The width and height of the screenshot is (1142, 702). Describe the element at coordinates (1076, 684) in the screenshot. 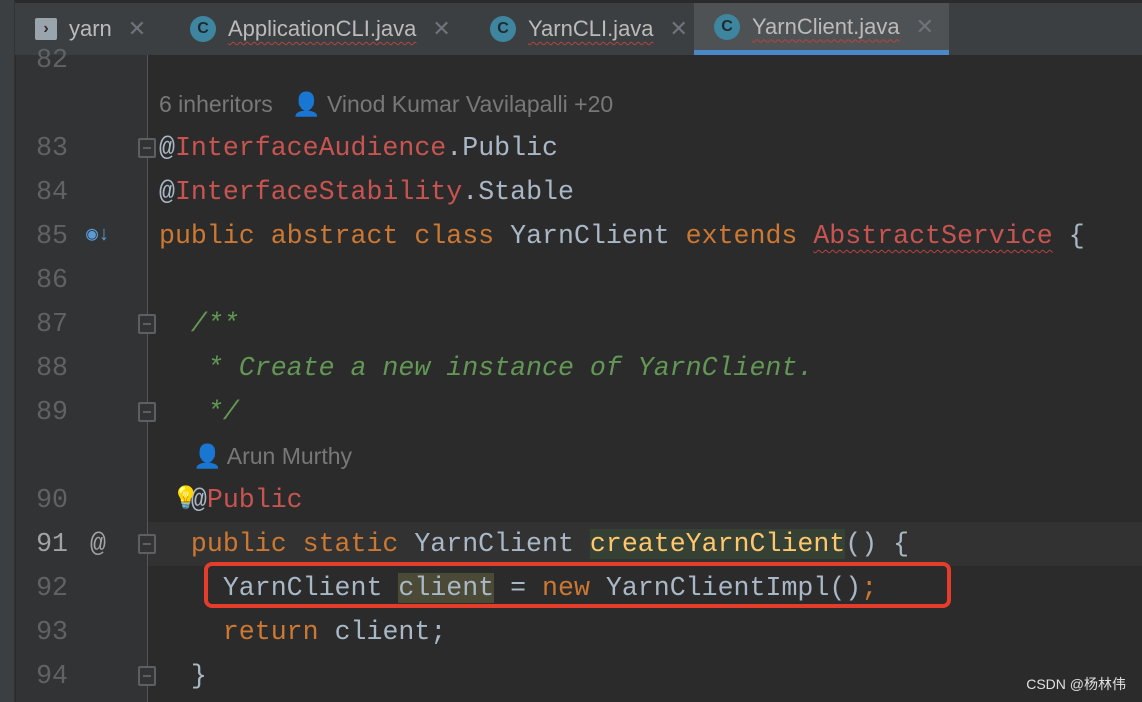

I see `watermark: CSDN @杨林伟` at that location.